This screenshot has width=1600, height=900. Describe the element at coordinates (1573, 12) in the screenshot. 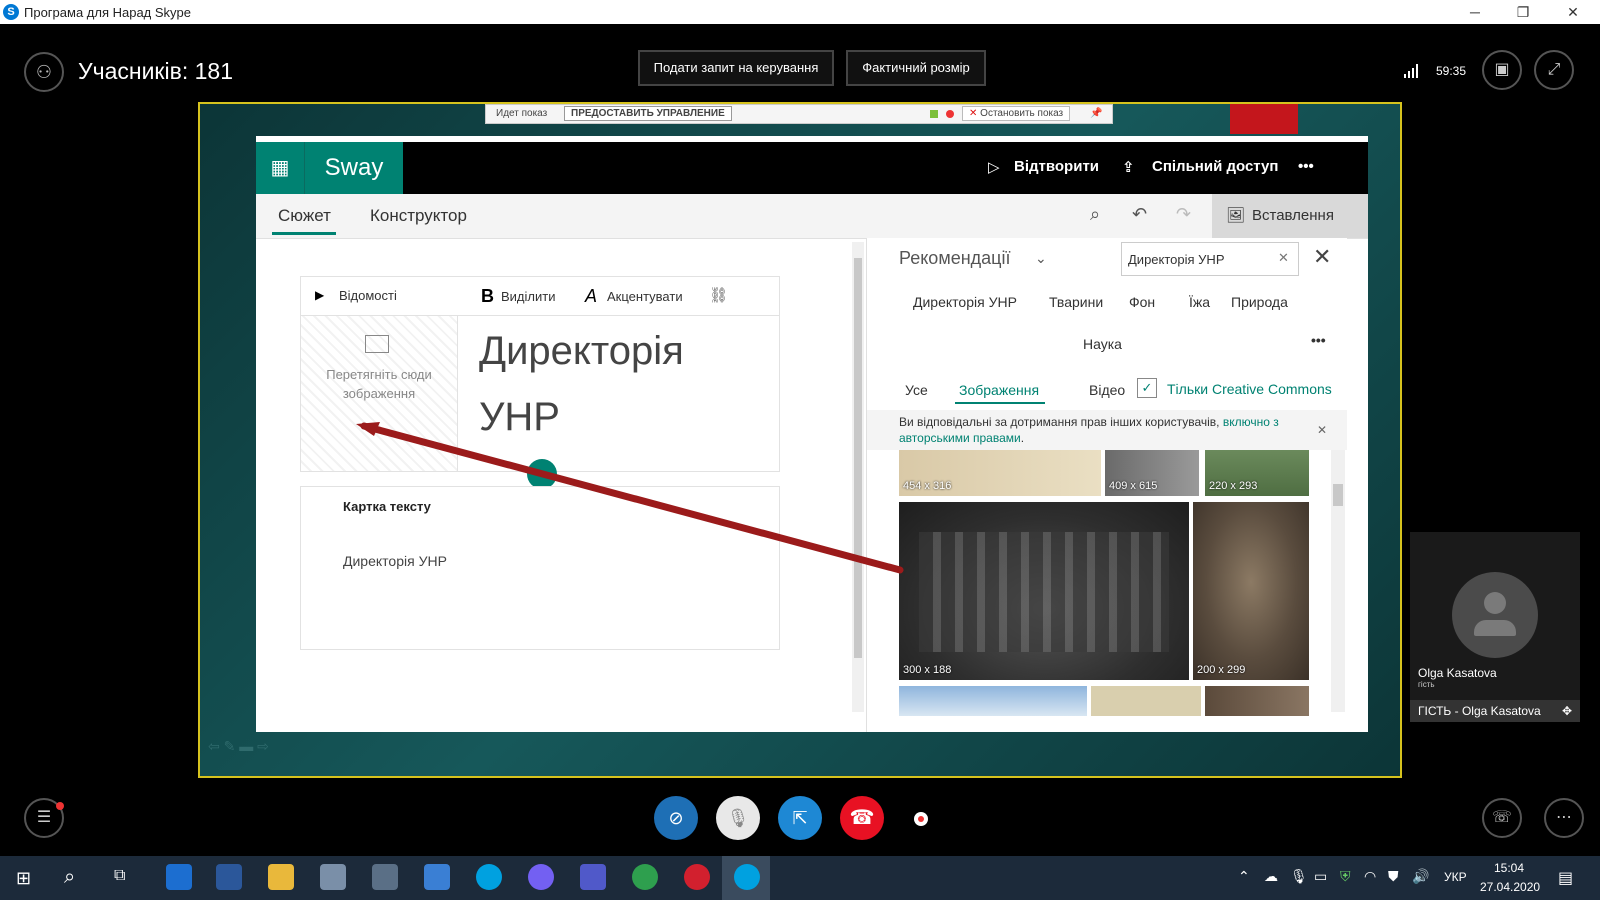

I see `close-button: ✕` at that location.